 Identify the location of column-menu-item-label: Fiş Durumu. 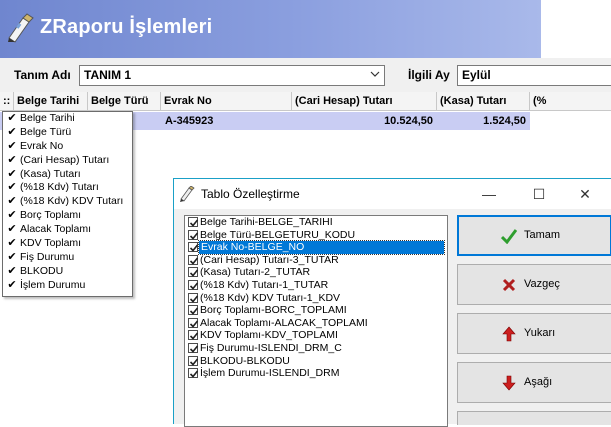
(47, 256).